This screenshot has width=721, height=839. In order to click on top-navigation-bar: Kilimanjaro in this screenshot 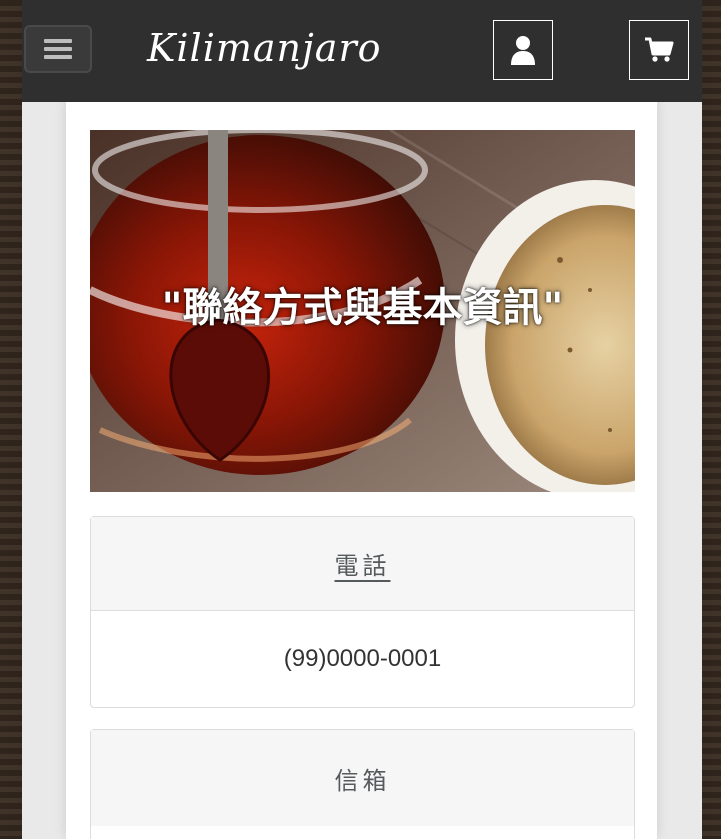, I will do `click(362, 51)`.